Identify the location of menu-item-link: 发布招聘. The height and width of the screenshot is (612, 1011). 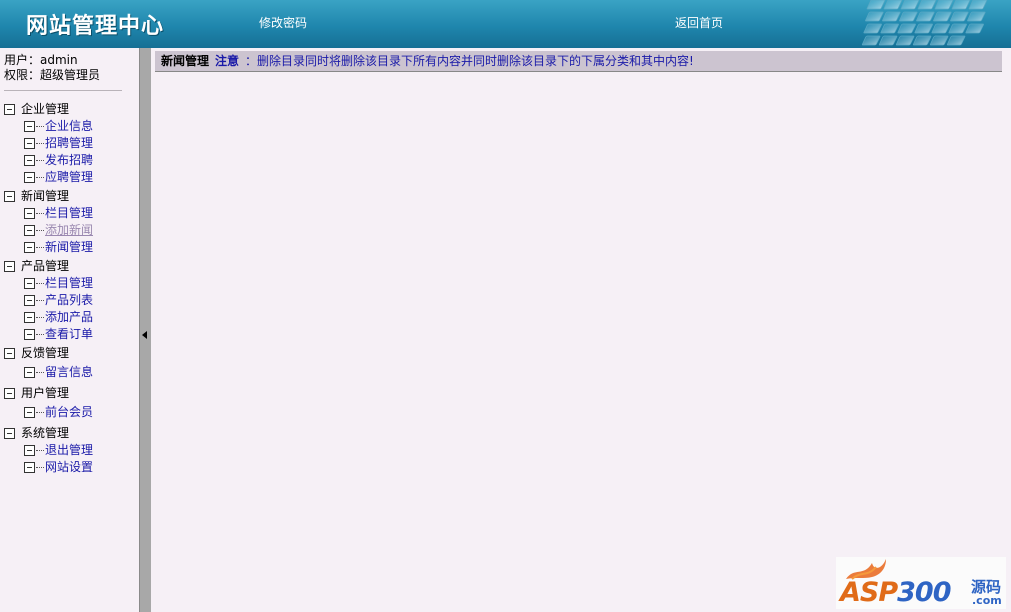
(69, 160).